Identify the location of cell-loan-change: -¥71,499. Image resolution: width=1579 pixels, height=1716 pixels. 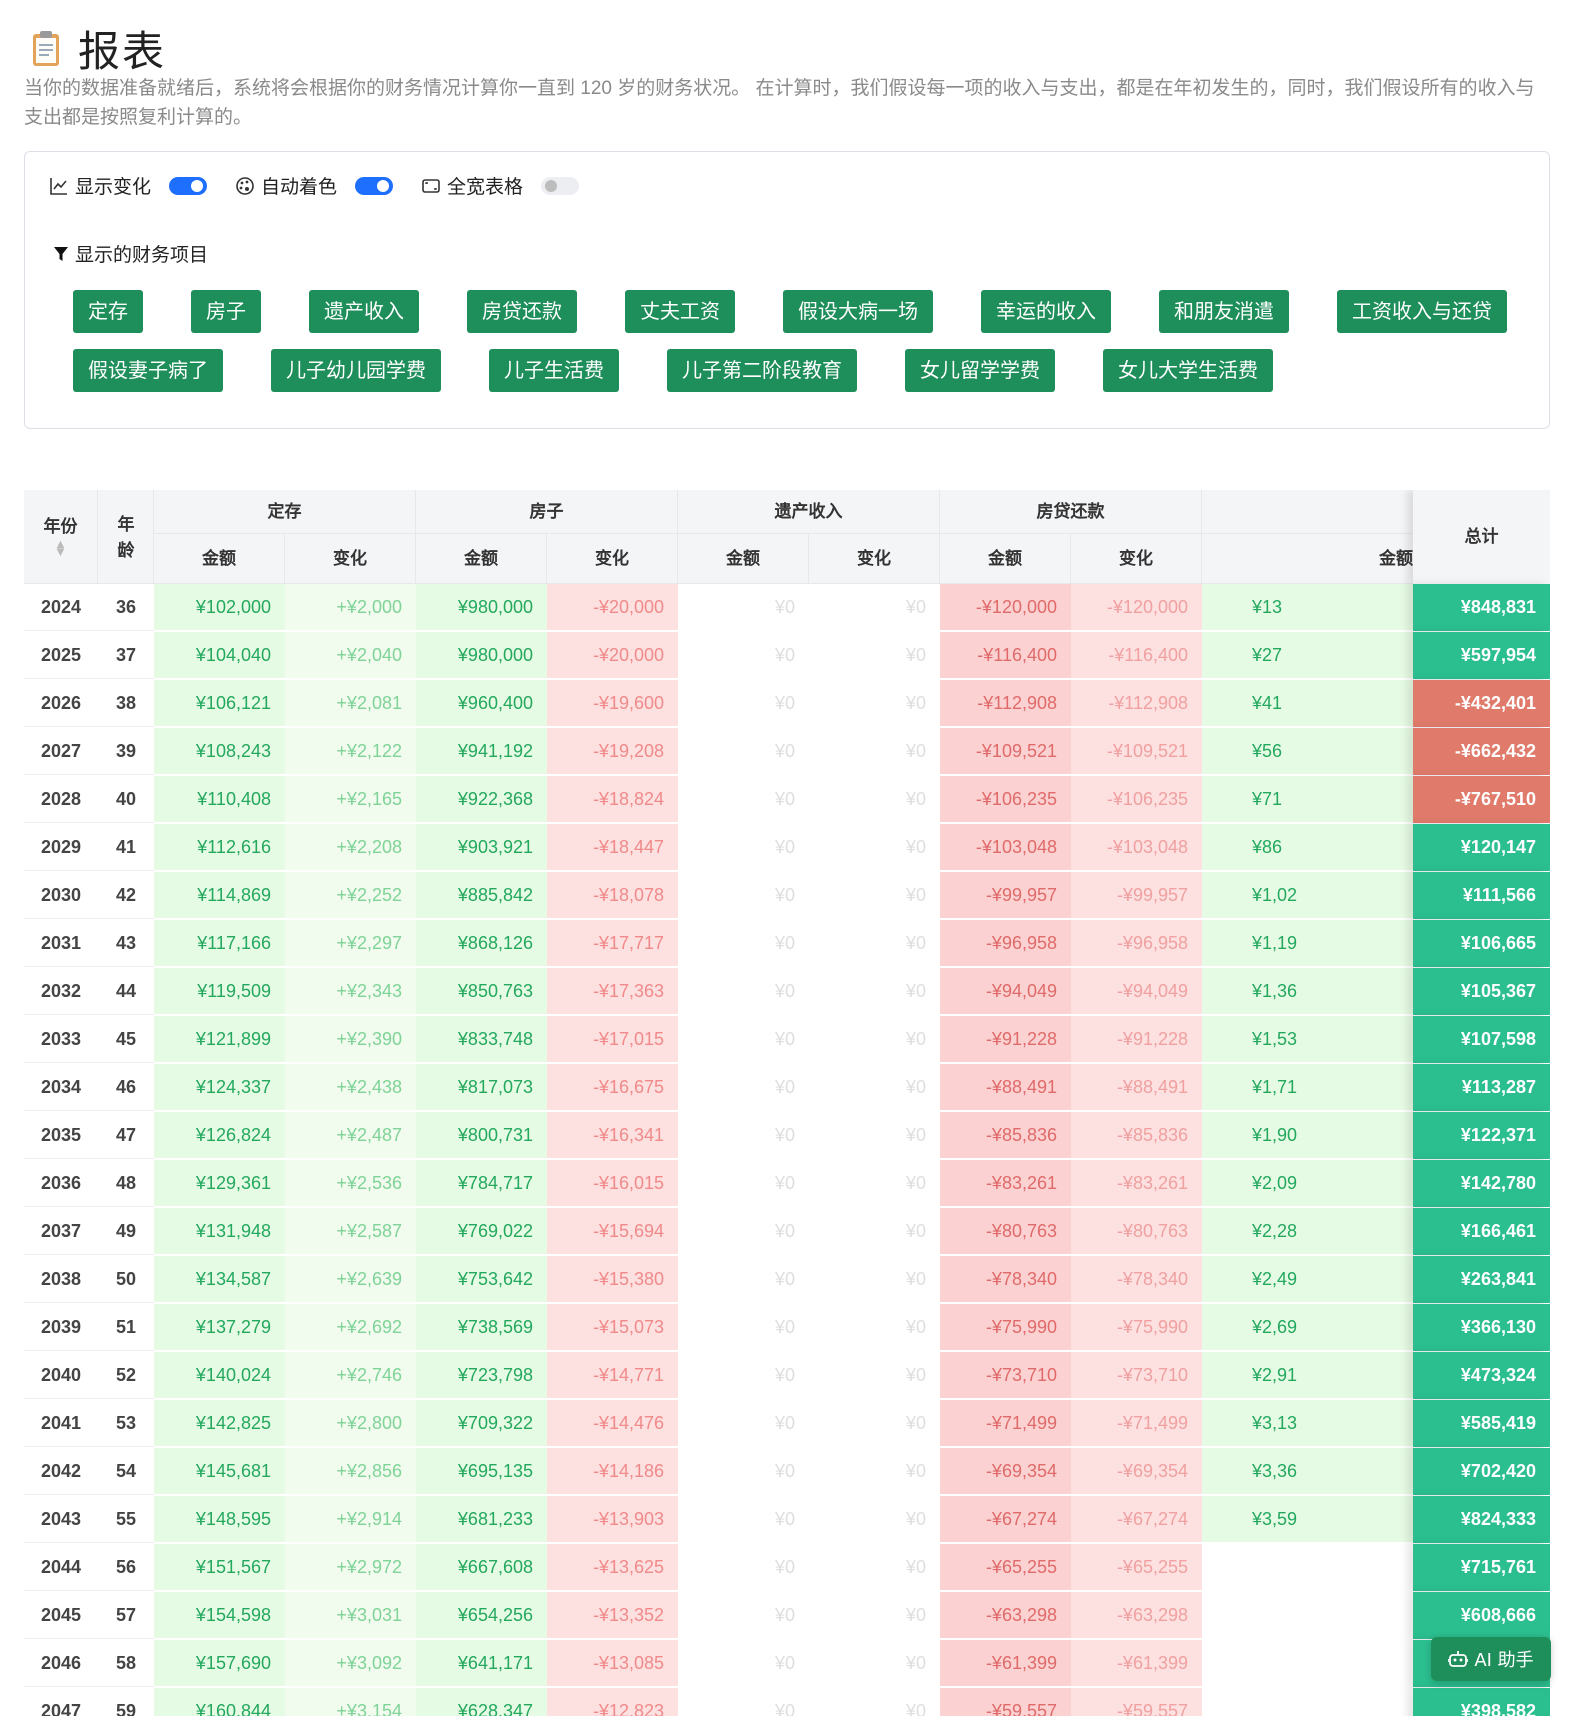
(1136, 1423).